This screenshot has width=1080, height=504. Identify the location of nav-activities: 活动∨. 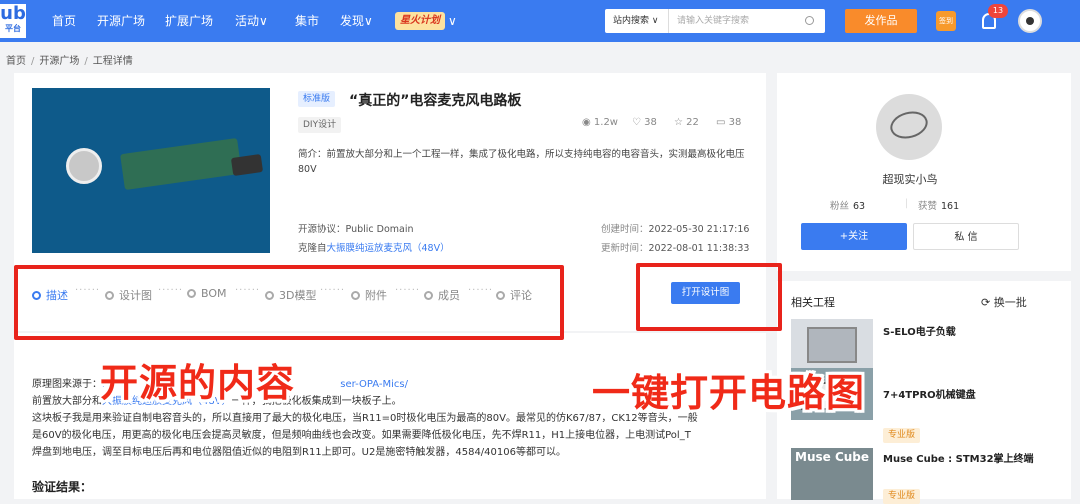
(251, 21).